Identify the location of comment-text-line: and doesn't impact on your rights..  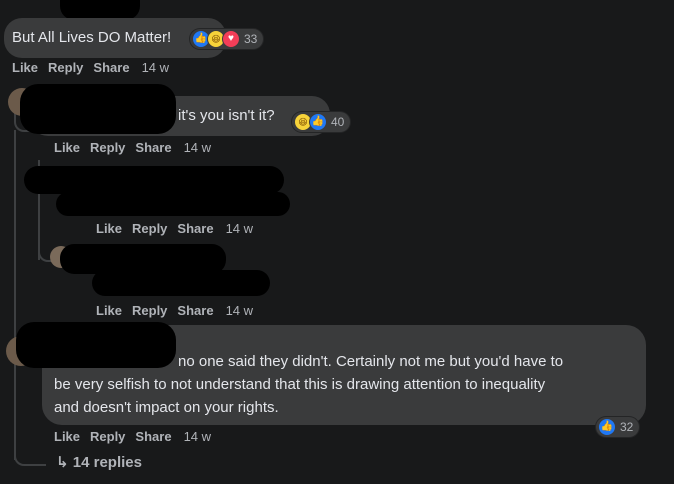
(166, 407).